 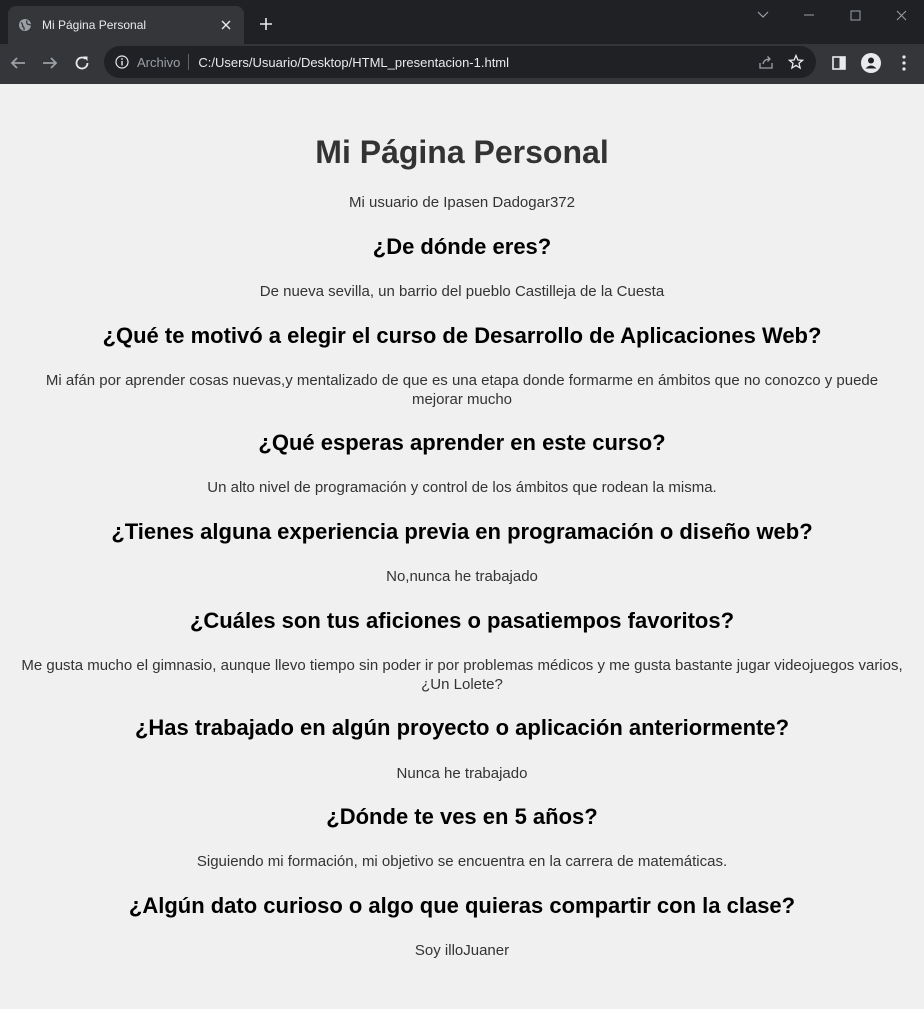 What do you see at coordinates (266, 24) in the screenshot?
I see `plus-icon` at bounding box center [266, 24].